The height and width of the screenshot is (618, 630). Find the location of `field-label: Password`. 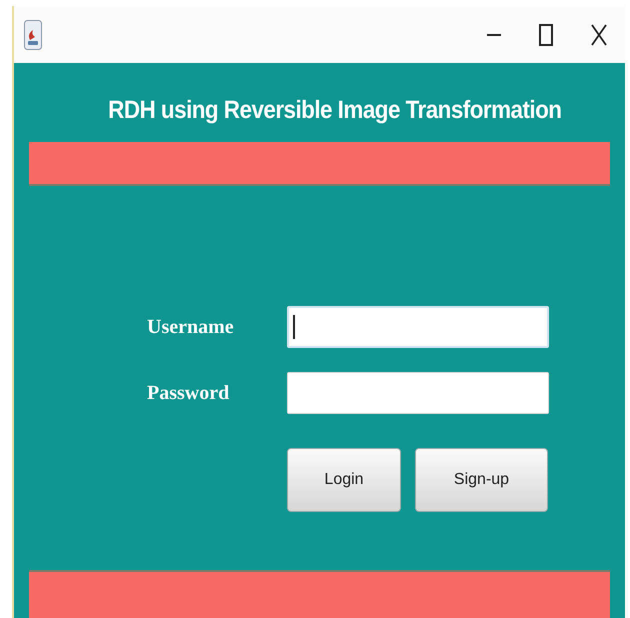

field-label: Password is located at coordinates (188, 393).